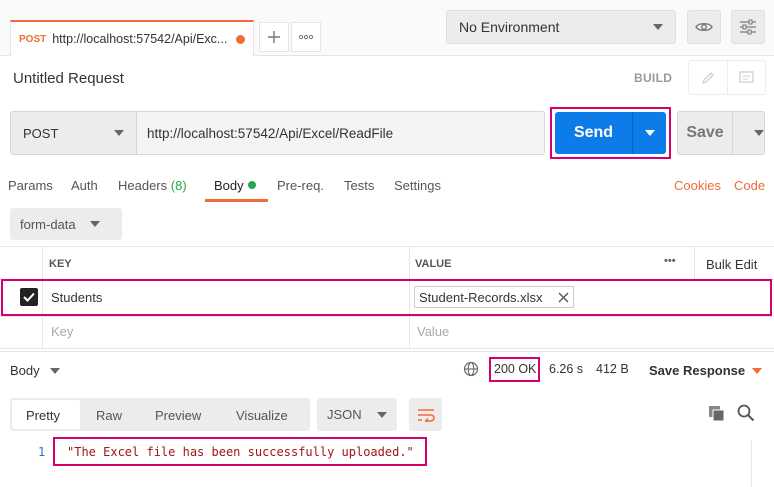 This screenshot has height=487, width=774. I want to click on method-select: POST, so click(74, 133).